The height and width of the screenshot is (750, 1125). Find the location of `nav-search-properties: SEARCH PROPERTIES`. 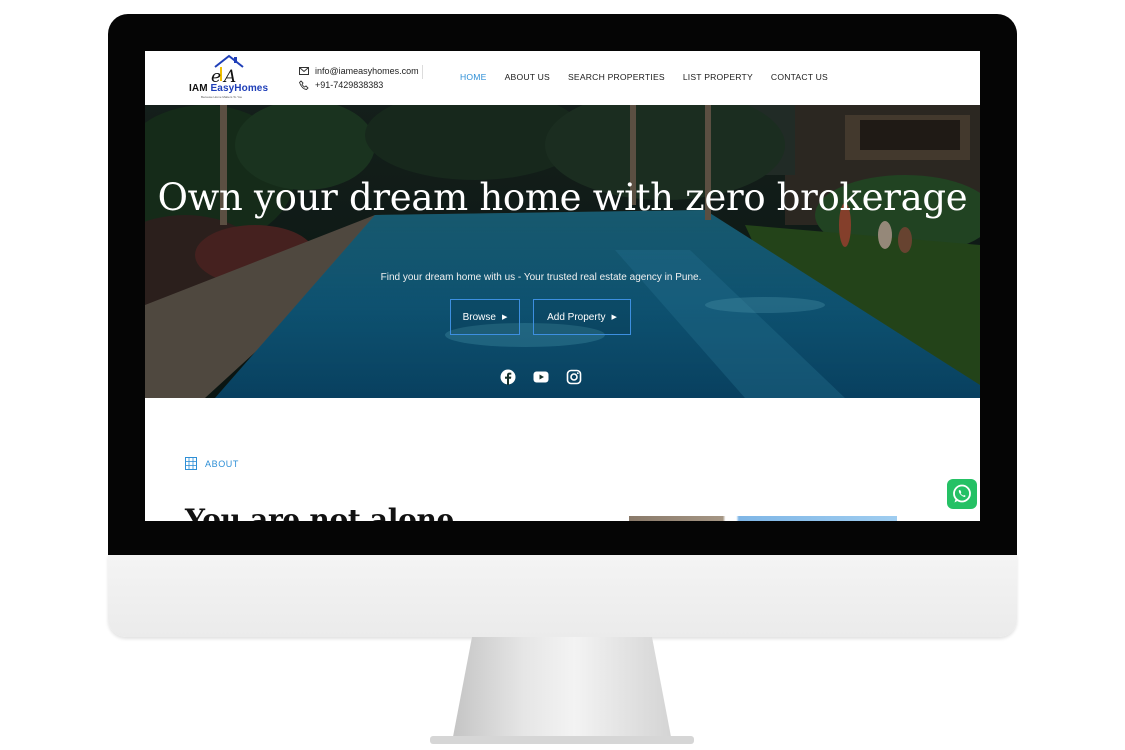

nav-search-properties: SEARCH PROPERTIES is located at coordinates (616, 77).